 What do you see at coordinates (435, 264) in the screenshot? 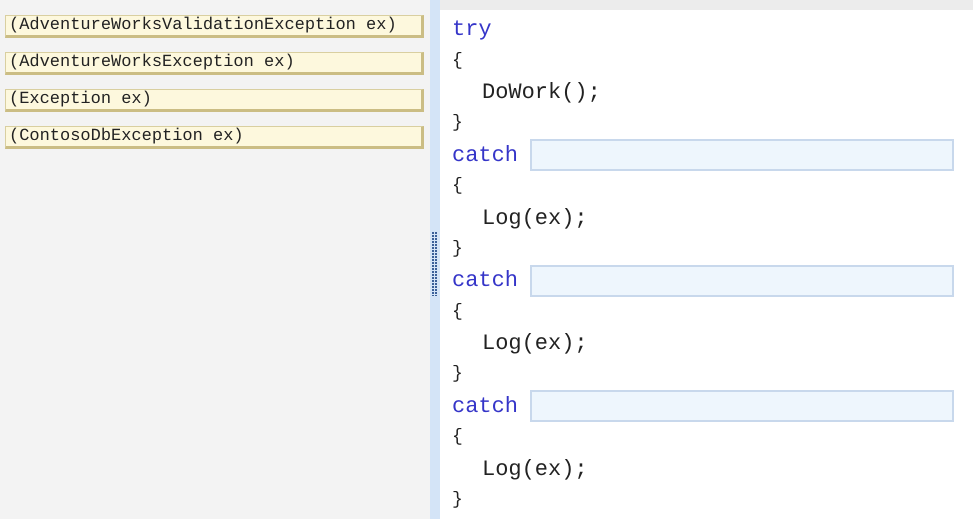
I see `grip-icon` at bounding box center [435, 264].